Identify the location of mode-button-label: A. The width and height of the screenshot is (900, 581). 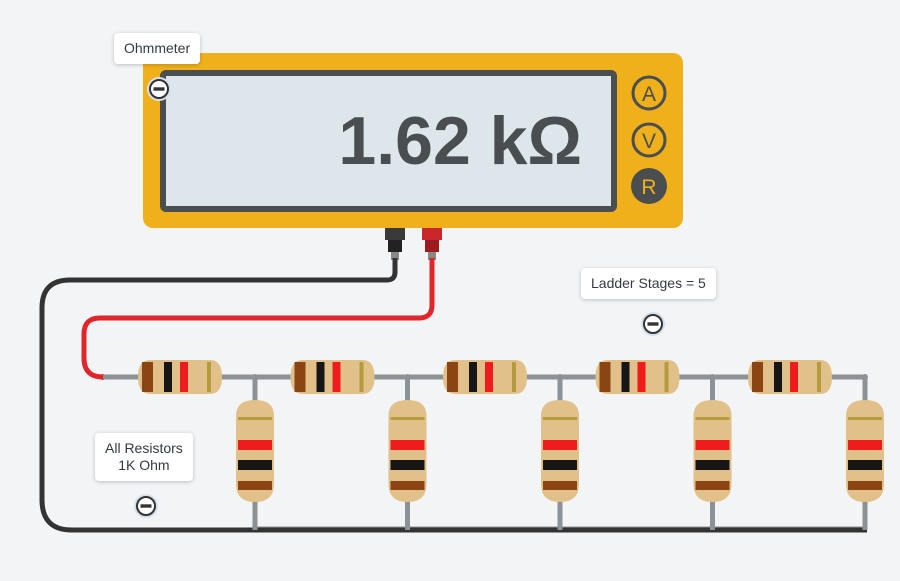
(649, 94).